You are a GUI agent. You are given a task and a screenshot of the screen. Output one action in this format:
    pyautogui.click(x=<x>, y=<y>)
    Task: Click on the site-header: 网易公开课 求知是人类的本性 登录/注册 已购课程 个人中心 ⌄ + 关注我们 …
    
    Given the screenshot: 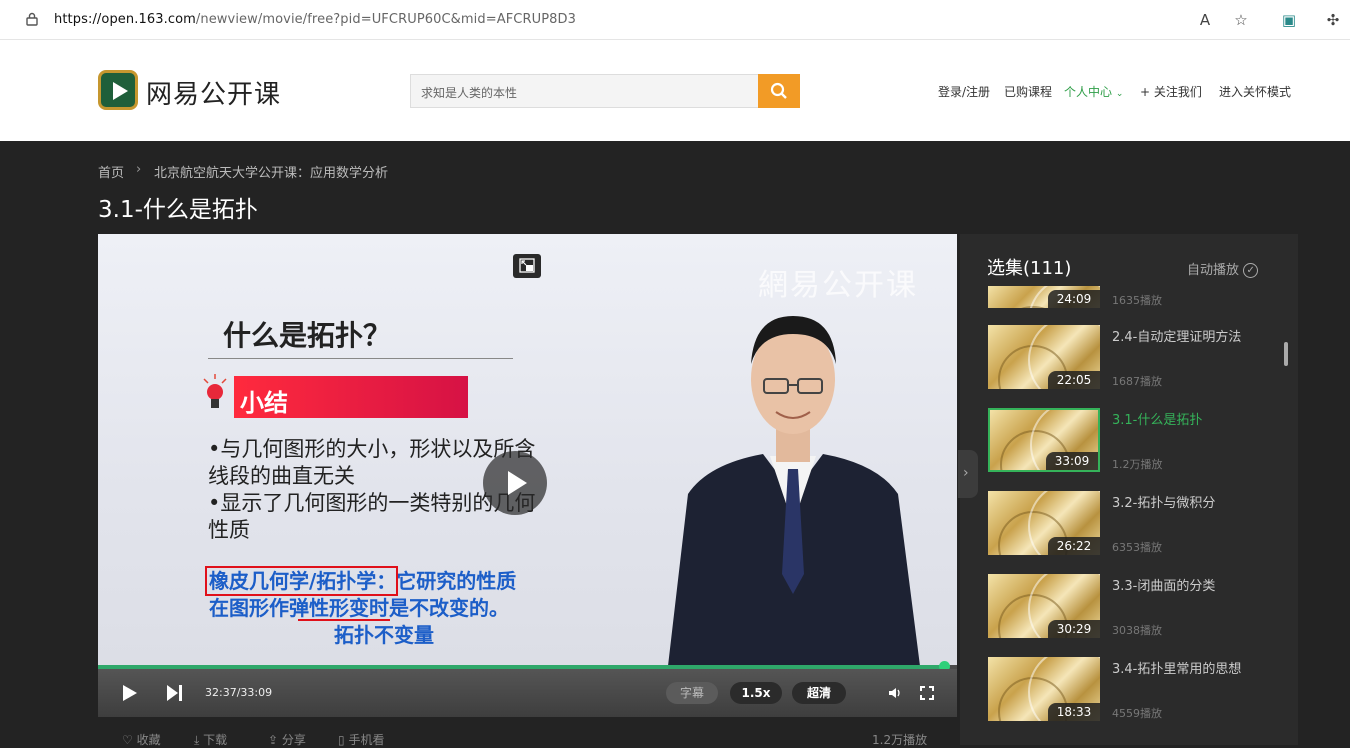 What is the action you would take?
    pyautogui.click(x=675, y=90)
    